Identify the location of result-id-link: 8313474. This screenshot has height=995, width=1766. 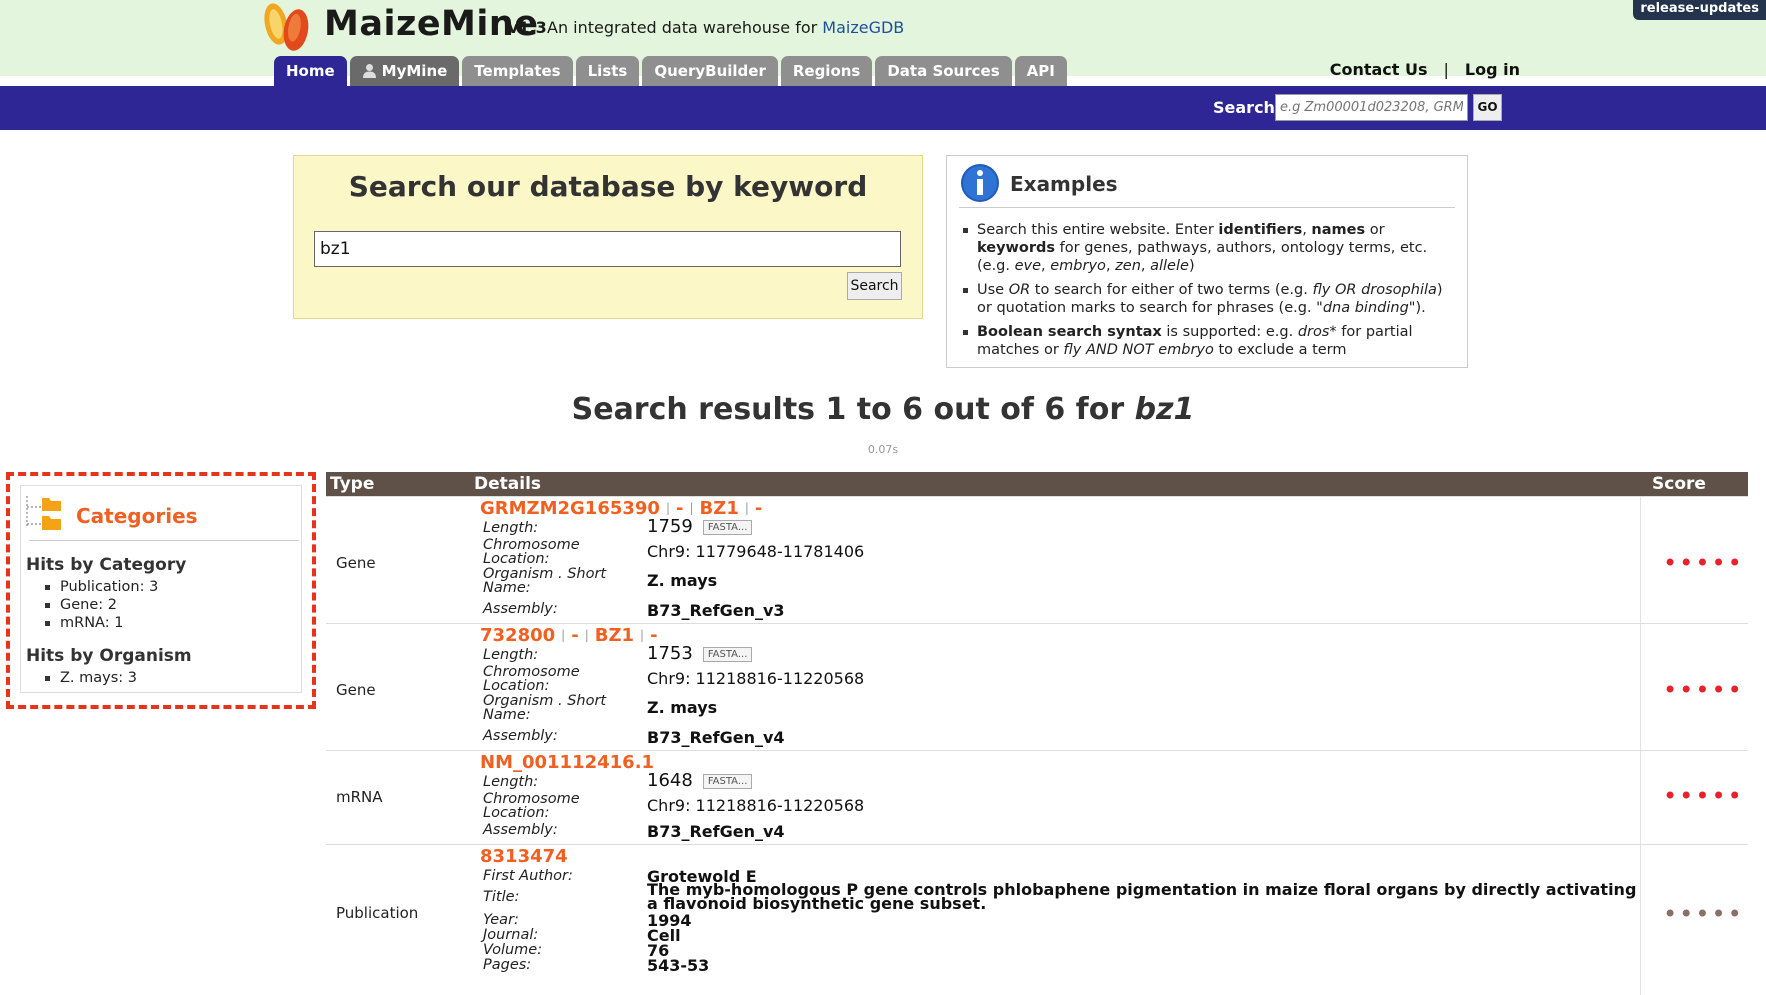
(524, 856).